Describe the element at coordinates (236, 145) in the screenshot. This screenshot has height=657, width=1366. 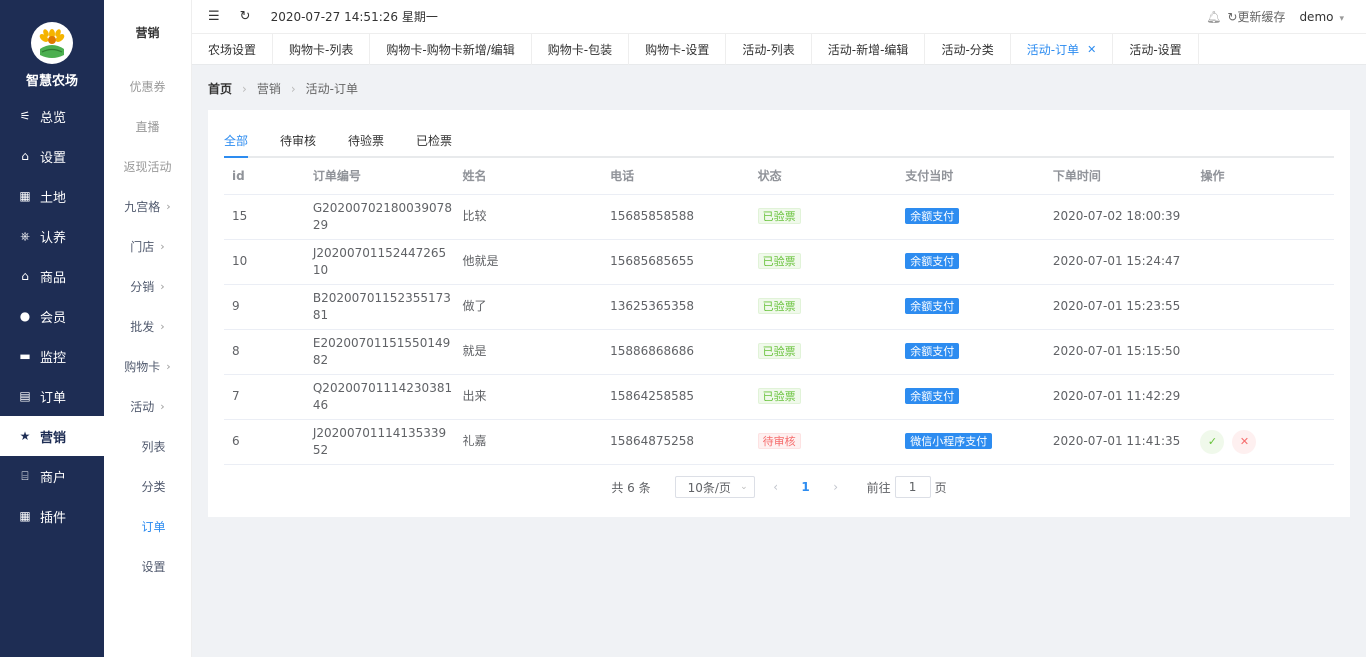
I see `status-tab-0: 全部` at that location.